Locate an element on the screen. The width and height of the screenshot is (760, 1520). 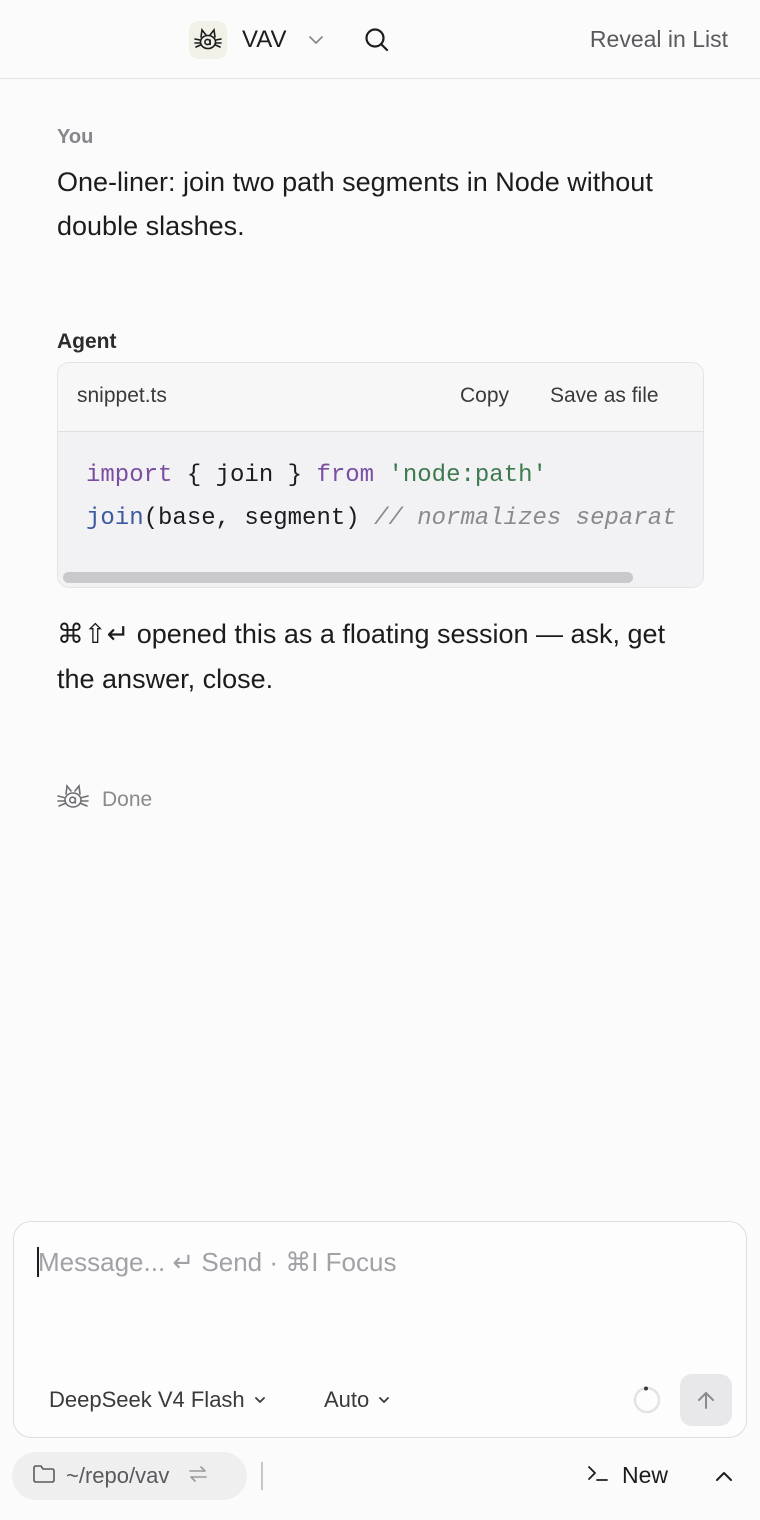
model-label: DeepSeek V4 Flash is located at coordinates (147, 1399).